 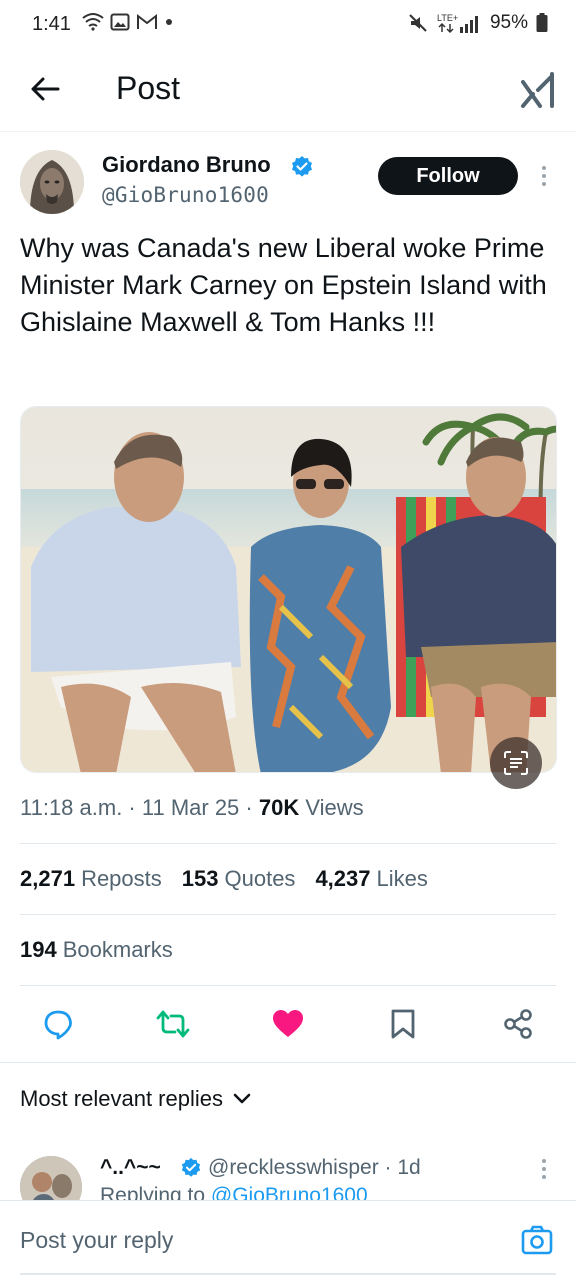 What do you see at coordinates (544, 176) in the screenshot?
I see `more-options-icon` at bounding box center [544, 176].